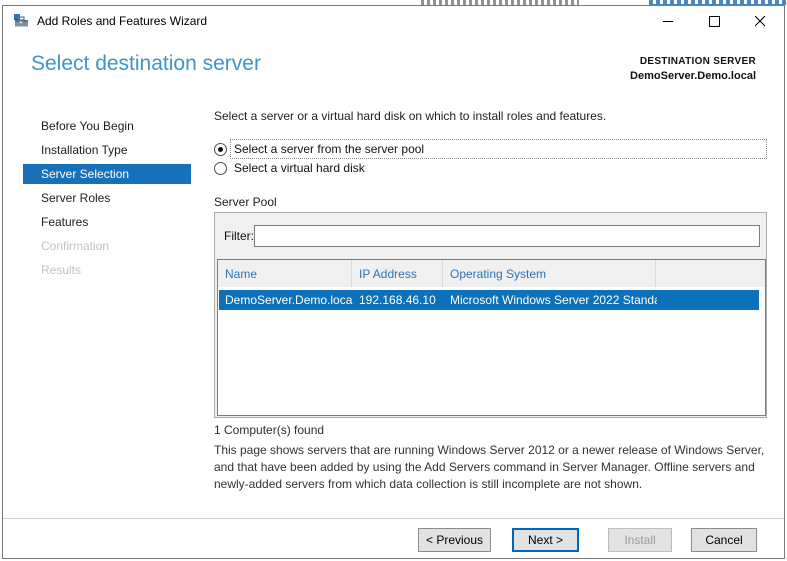  Describe the element at coordinates (329, 149) in the screenshot. I see `radio-option-label: Select a server from the server pool` at that location.